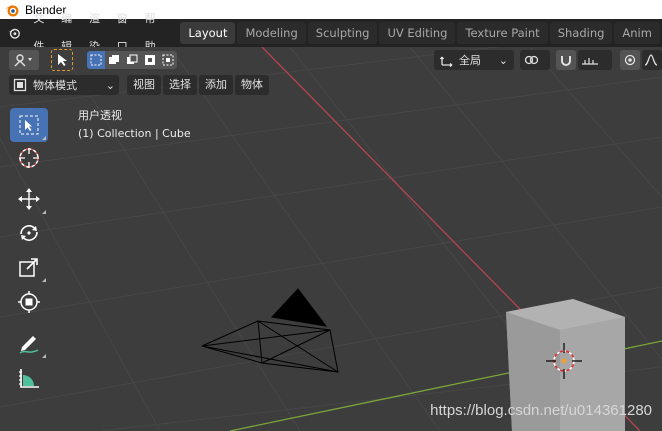 The image size is (662, 431). I want to click on tool-transform, so click(29, 302).